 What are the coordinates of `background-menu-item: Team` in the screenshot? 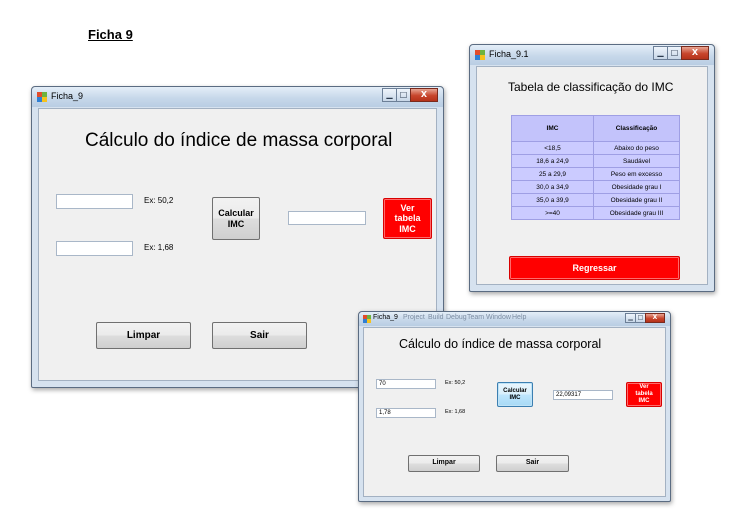 It's located at (476, 317).